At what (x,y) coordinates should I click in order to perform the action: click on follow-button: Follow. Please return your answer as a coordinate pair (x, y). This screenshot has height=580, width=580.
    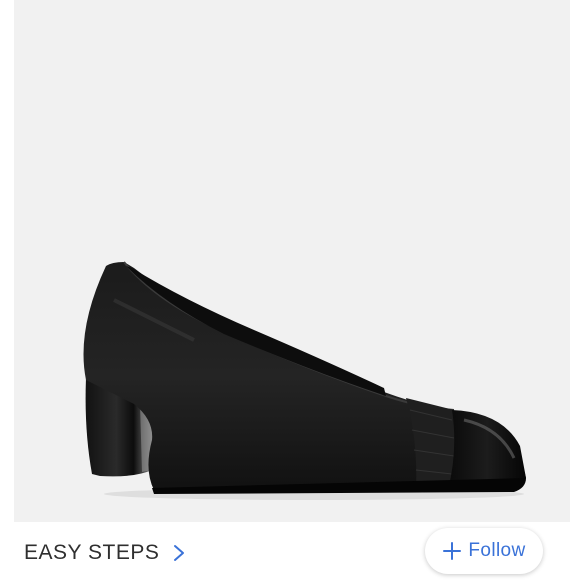
    Looking at the image, I should click on (484, 551).